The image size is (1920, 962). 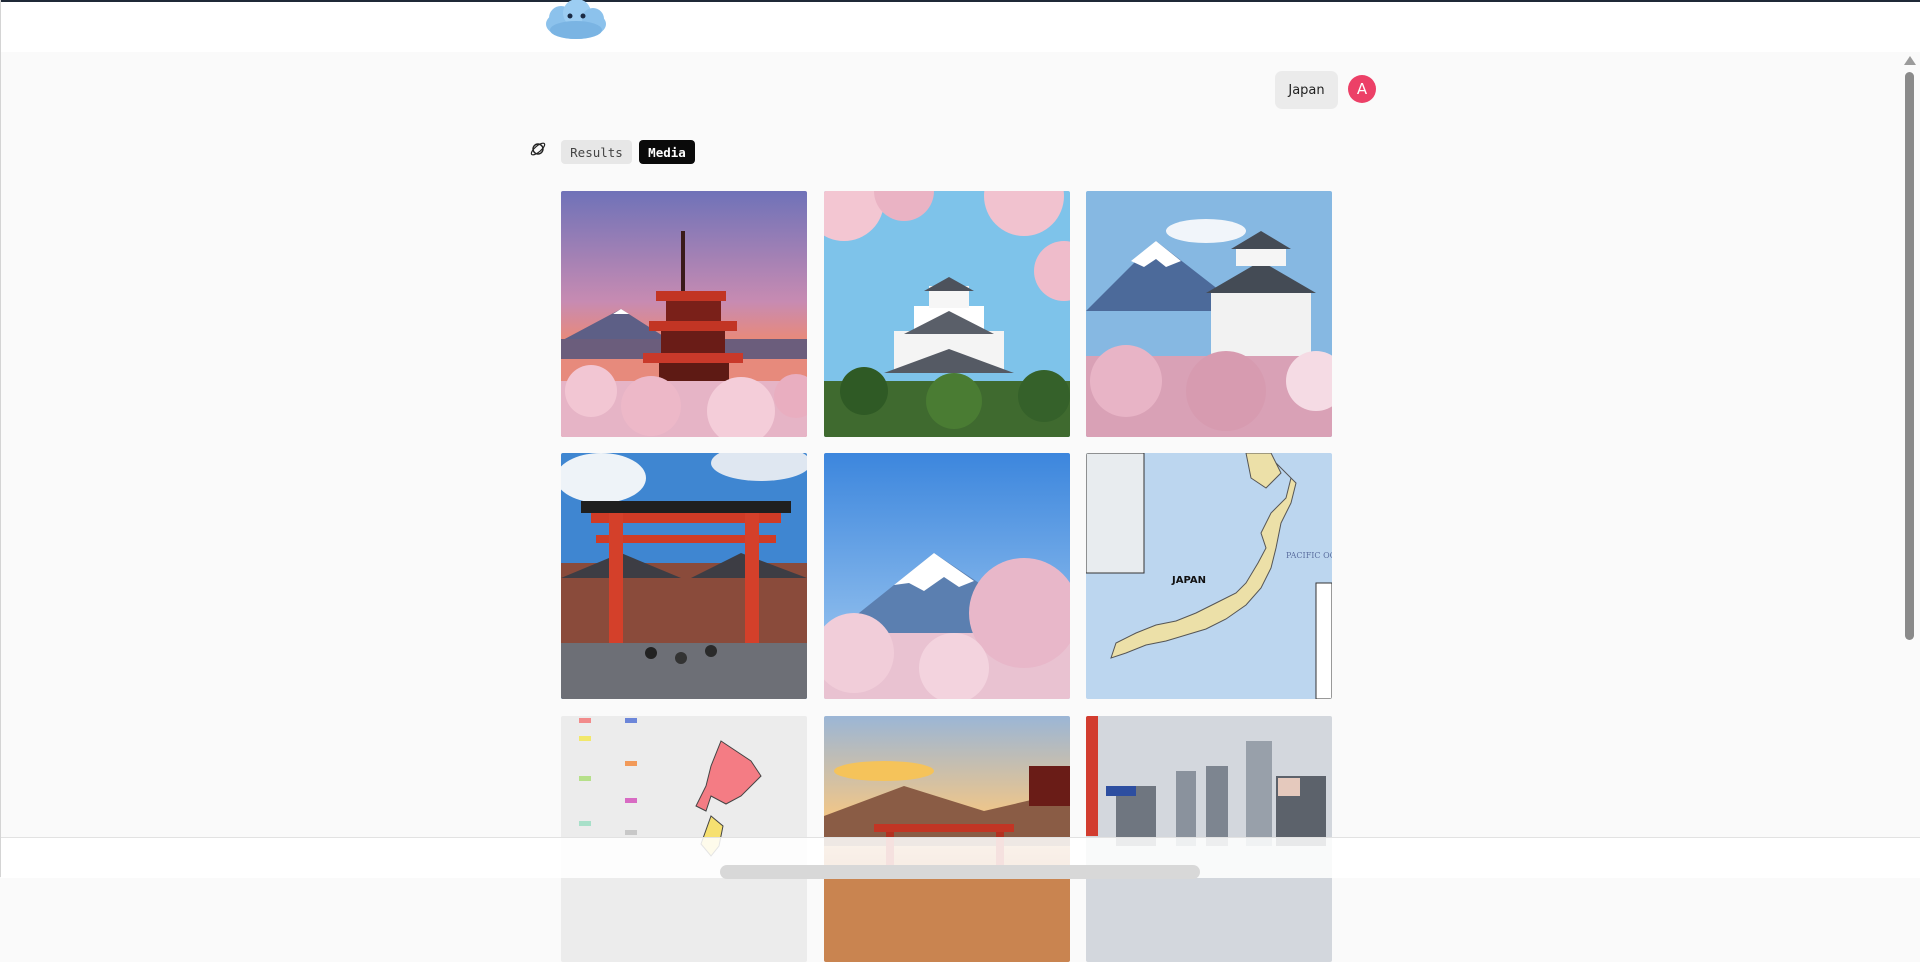 What do you see at coordinates (1910, 60) in the screenshot?
I see `scroll-up-arrow-icon` at bounding box center [1910, 60].